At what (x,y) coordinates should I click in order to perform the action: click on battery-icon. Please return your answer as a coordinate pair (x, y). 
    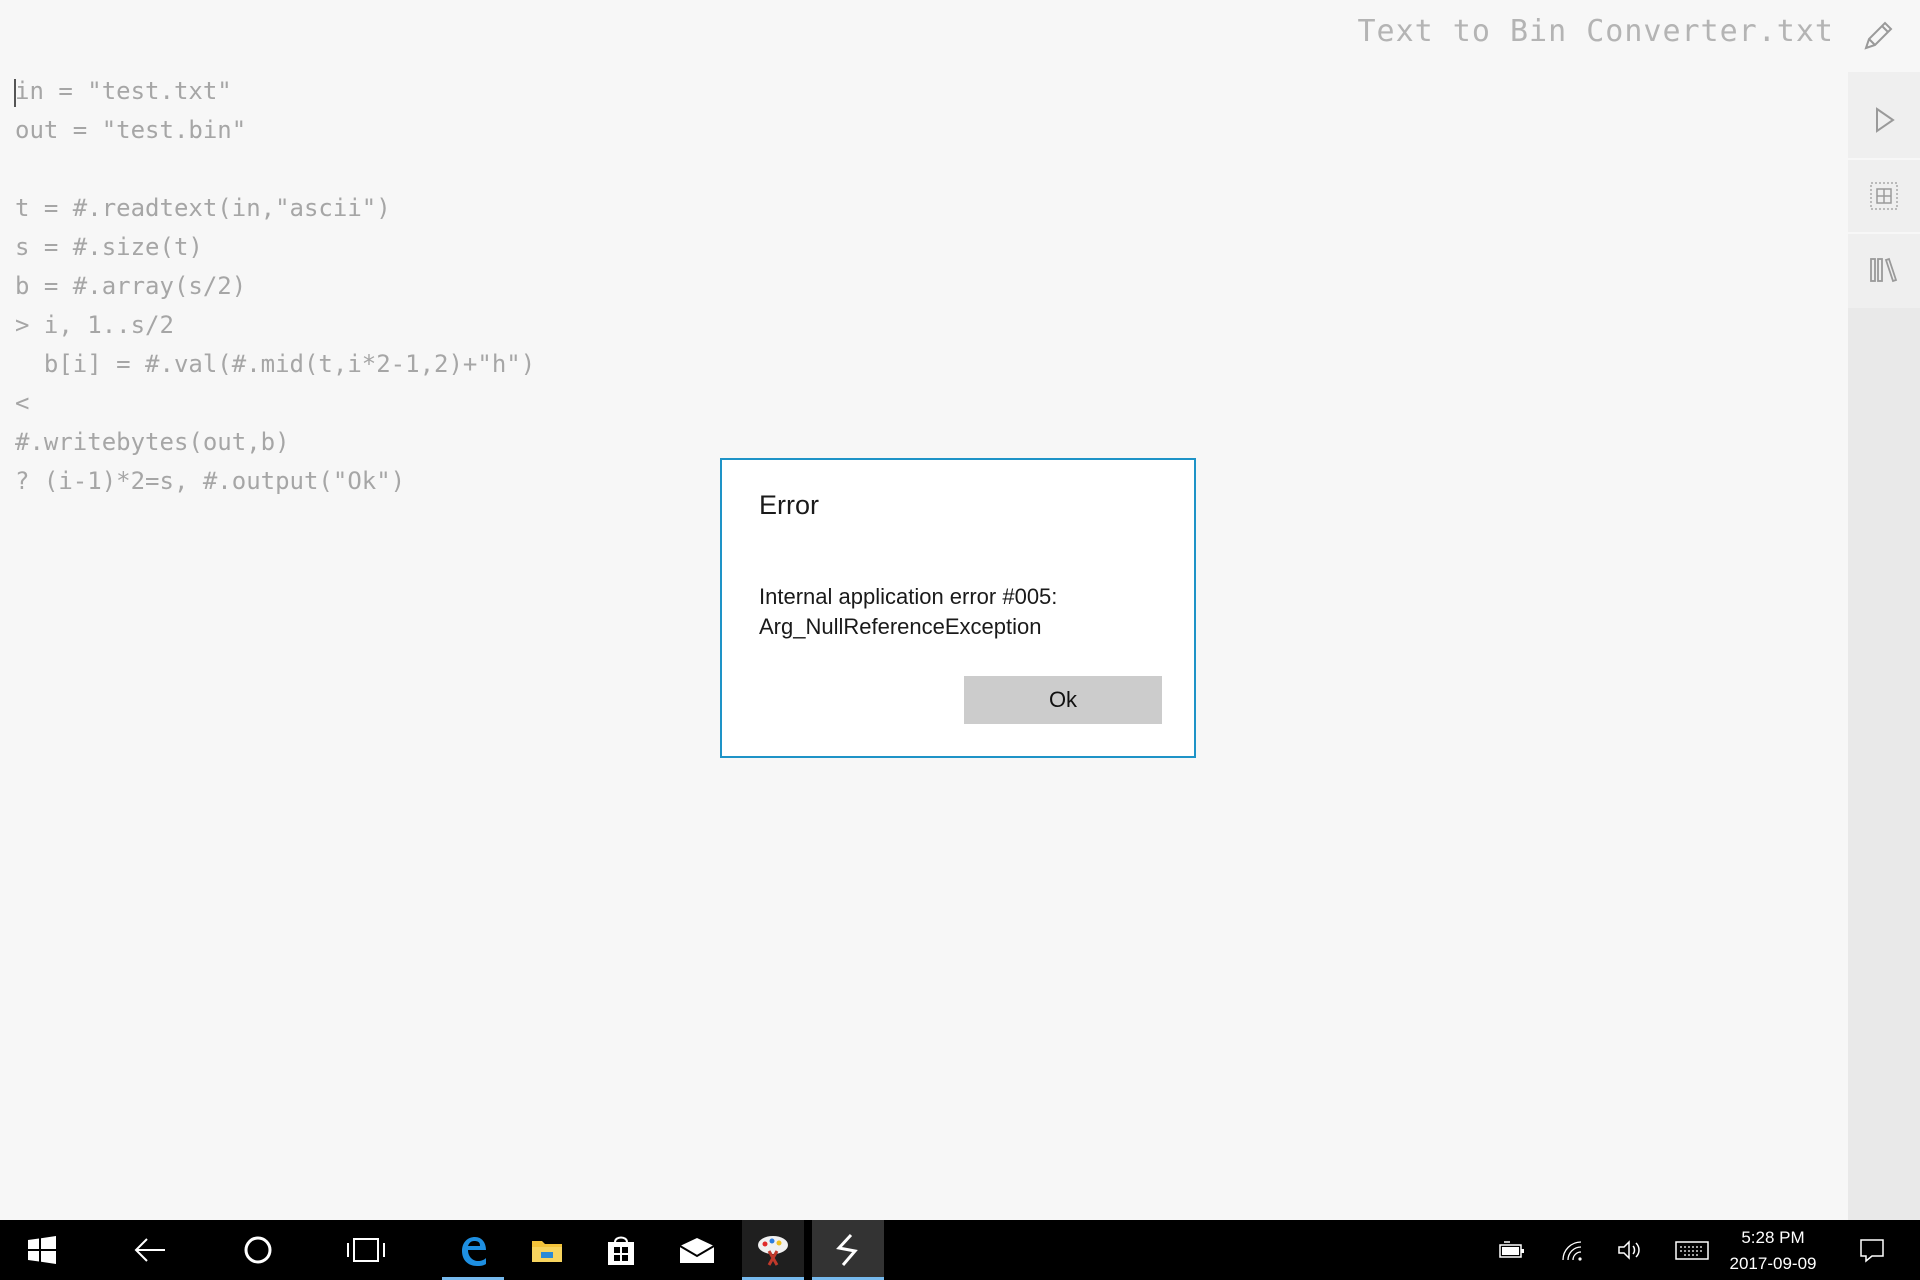
    Looking at the image, I should click on (1511, 1249).